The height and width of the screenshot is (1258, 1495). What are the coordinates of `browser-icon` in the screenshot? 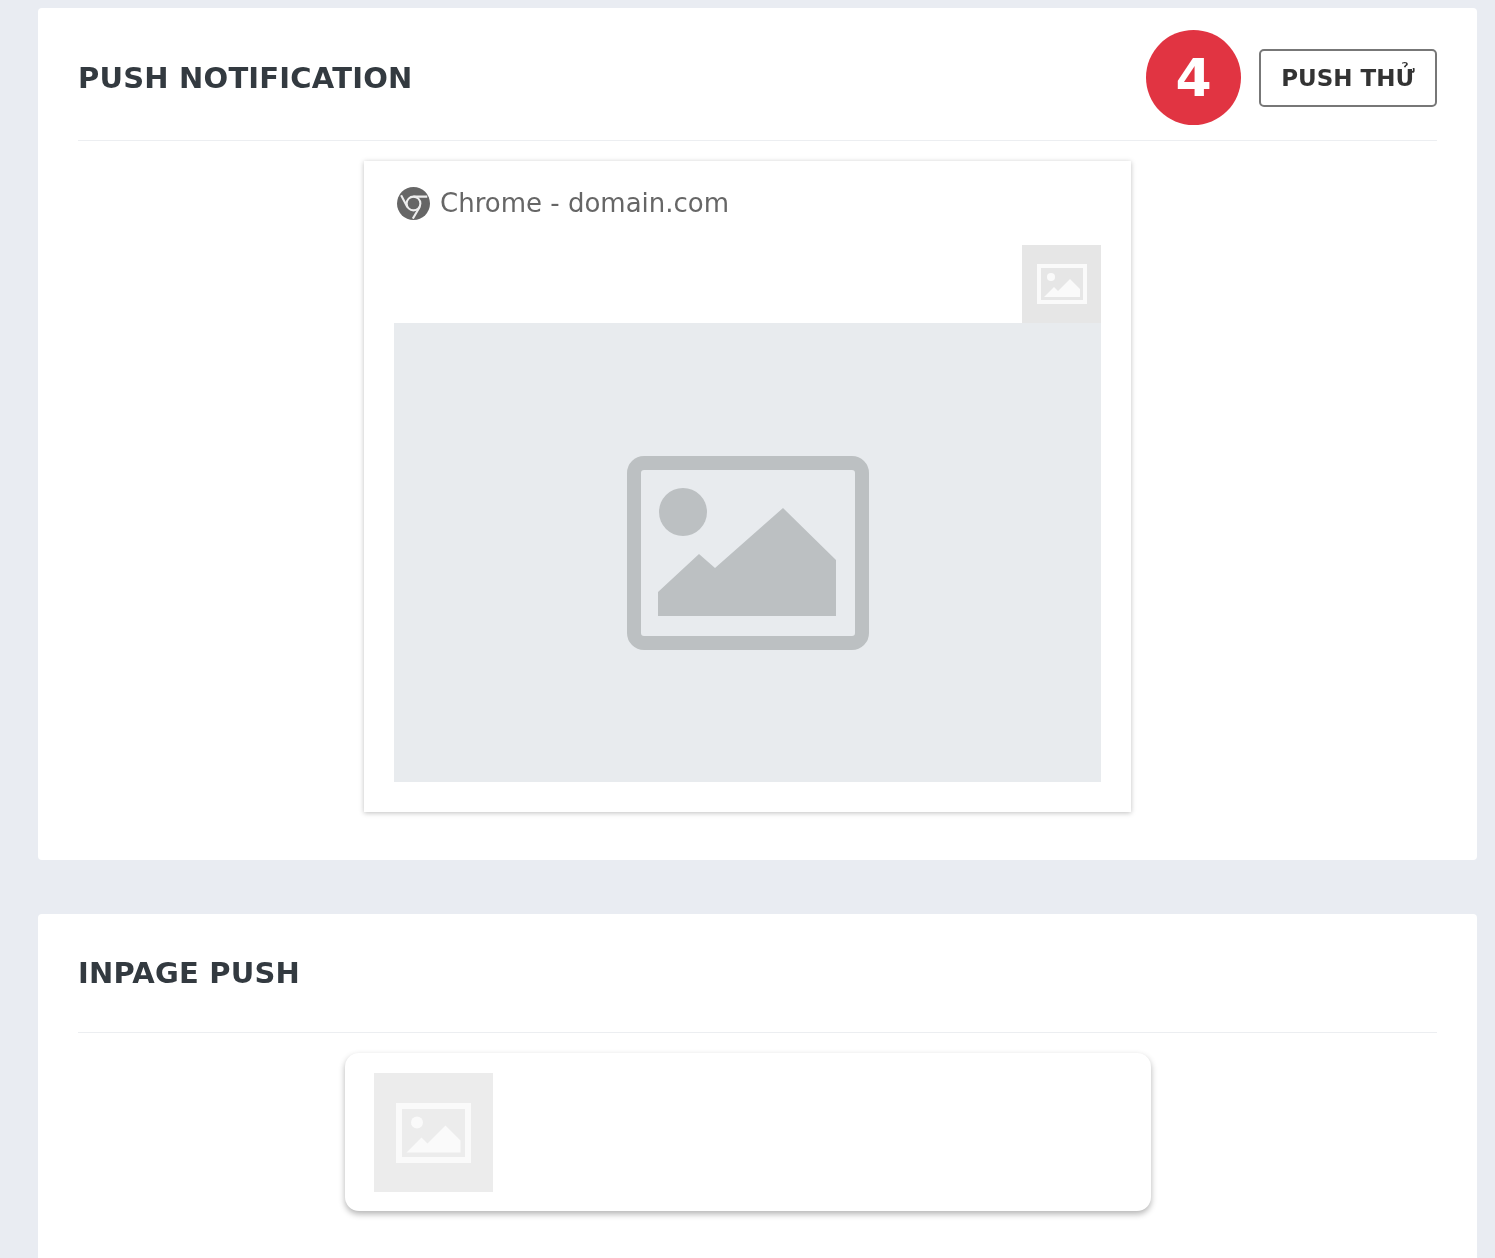 It's located at (413, 203).